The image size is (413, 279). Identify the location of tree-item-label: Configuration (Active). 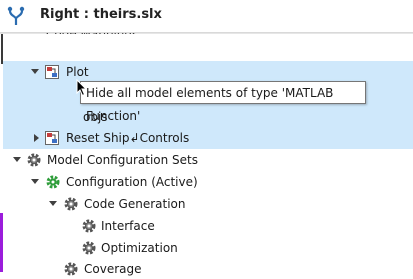
(132, 182).